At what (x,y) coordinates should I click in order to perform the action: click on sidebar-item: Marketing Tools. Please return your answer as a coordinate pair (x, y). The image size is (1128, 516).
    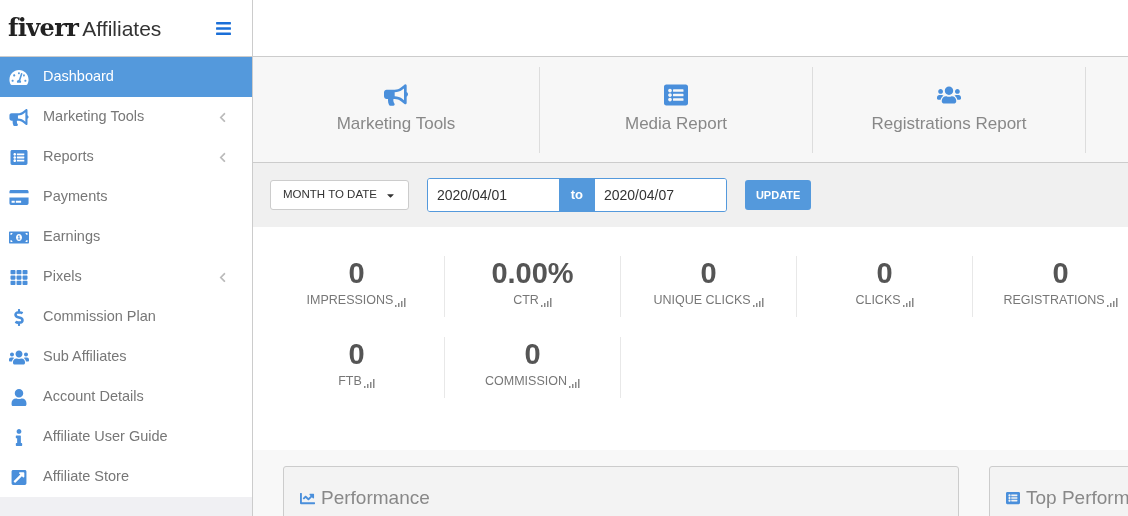
    Looking at the image, I should click on (126, 117).